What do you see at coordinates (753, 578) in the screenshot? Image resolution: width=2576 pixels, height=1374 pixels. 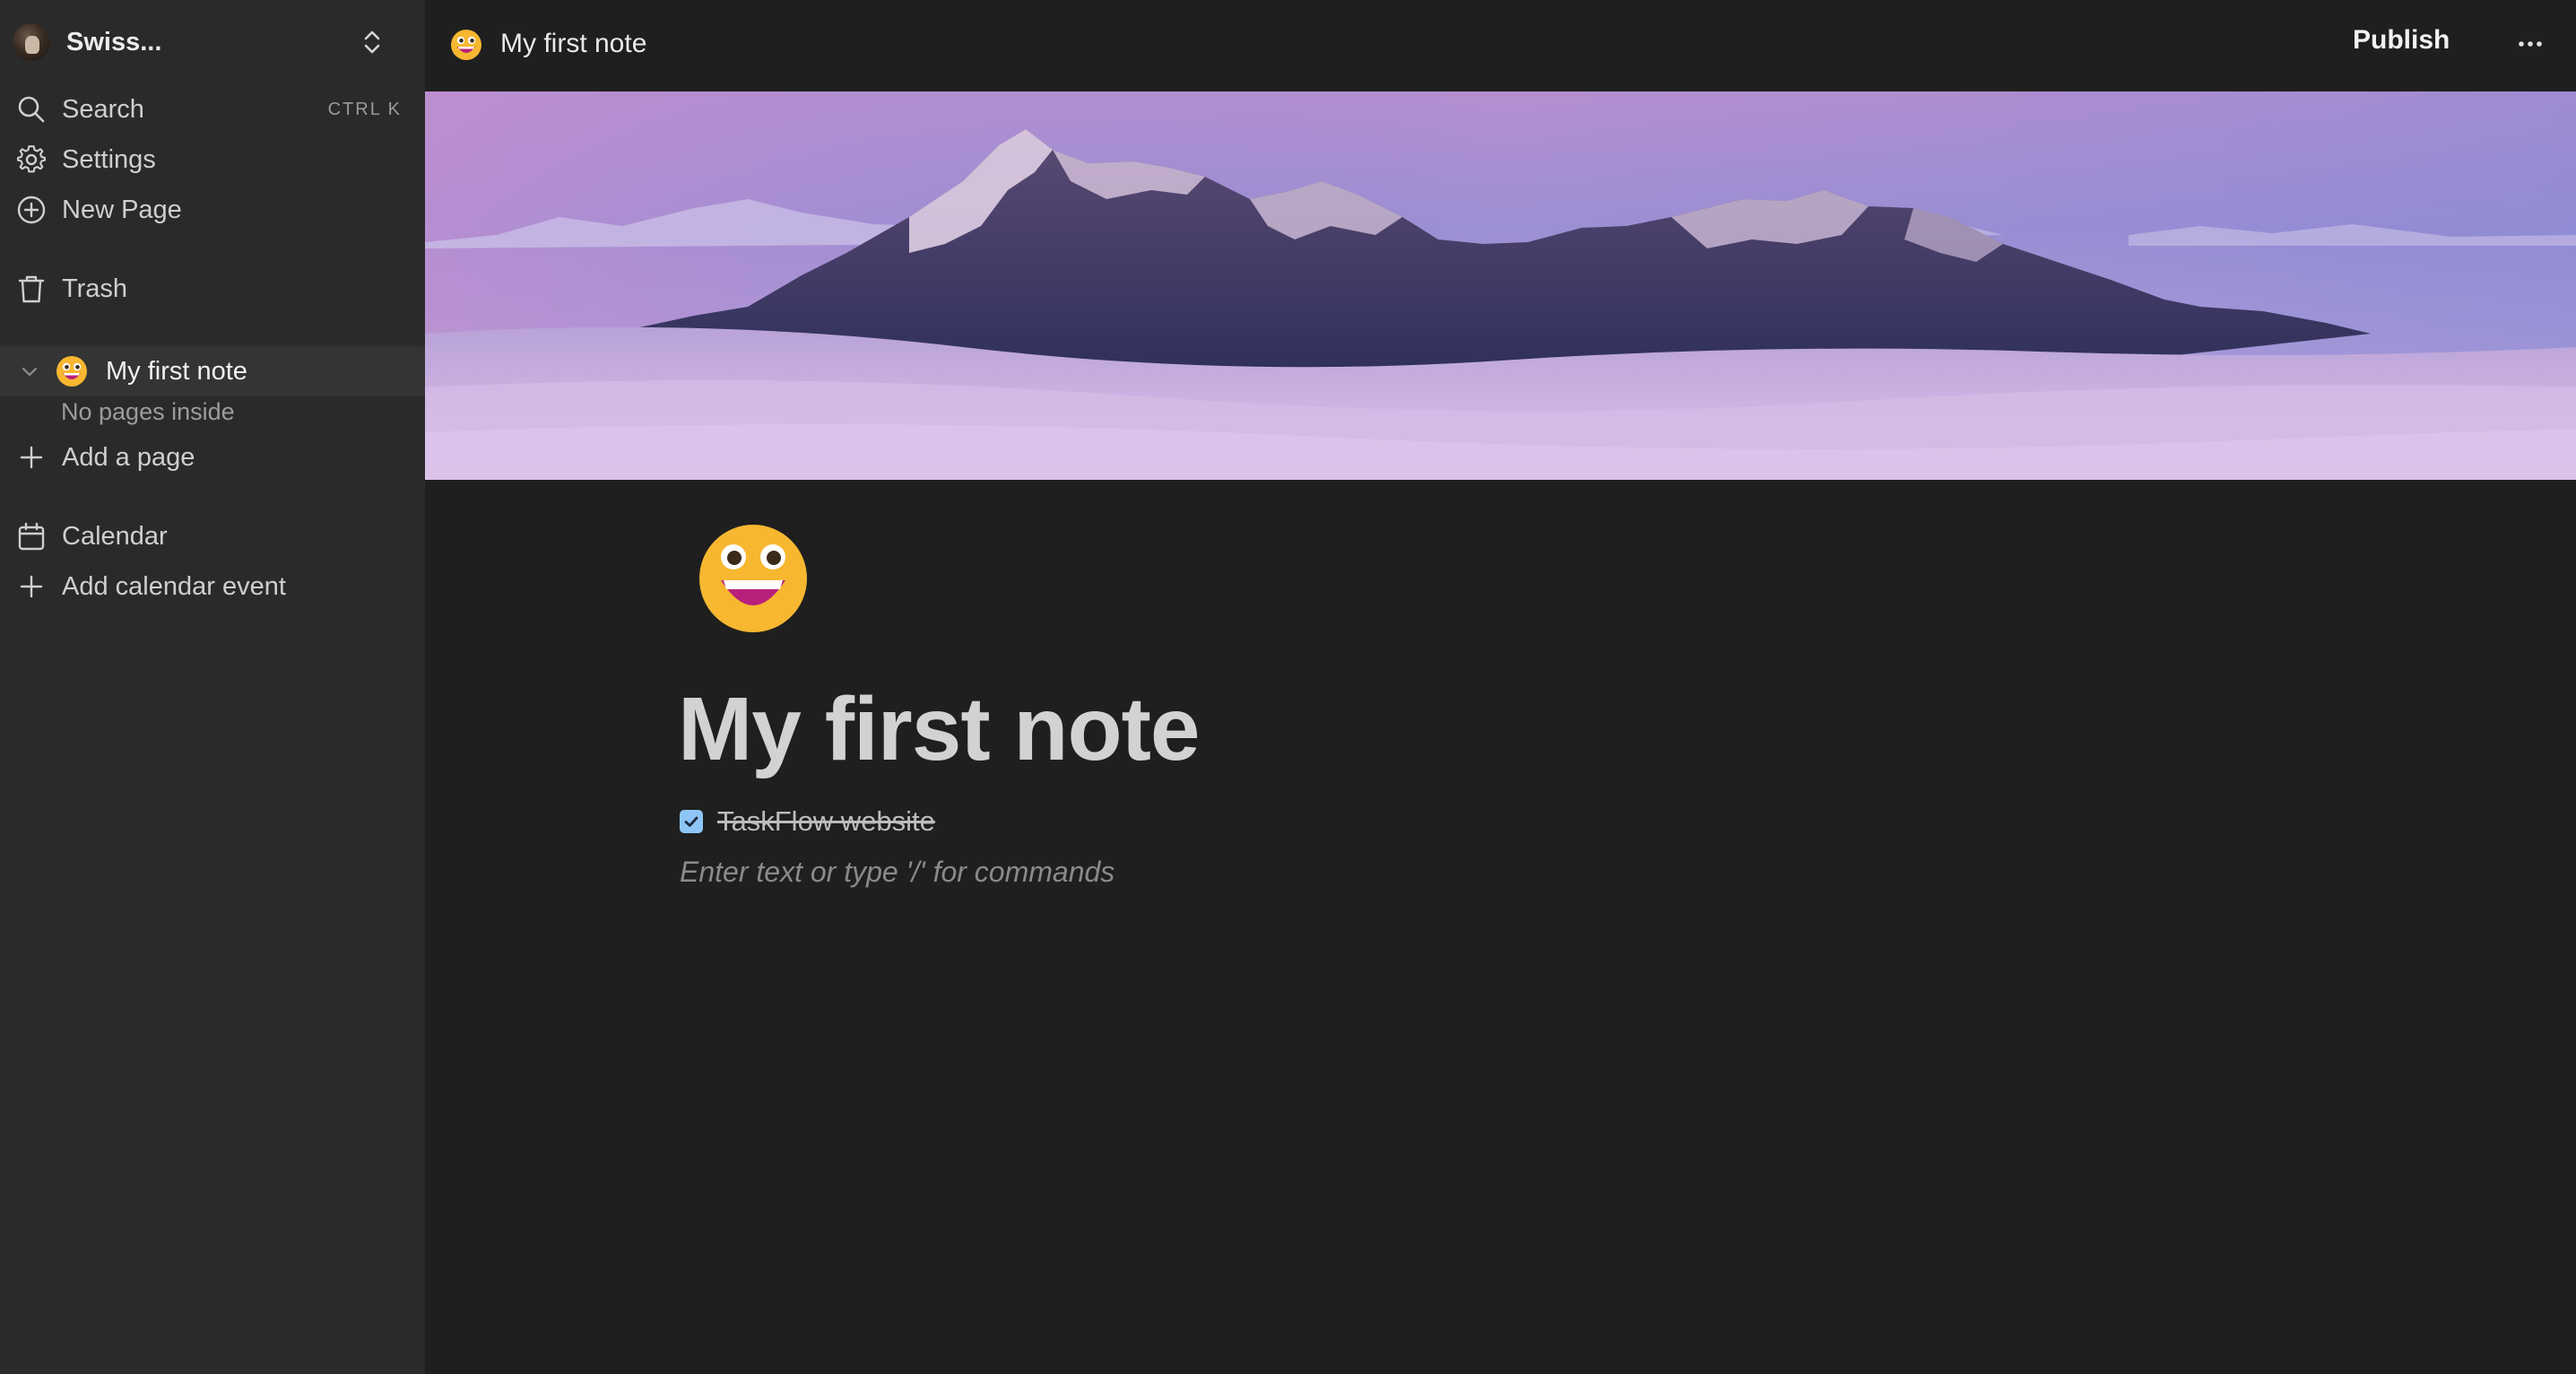 I see `page-emoji-icon` at bounding box center [753, 578].